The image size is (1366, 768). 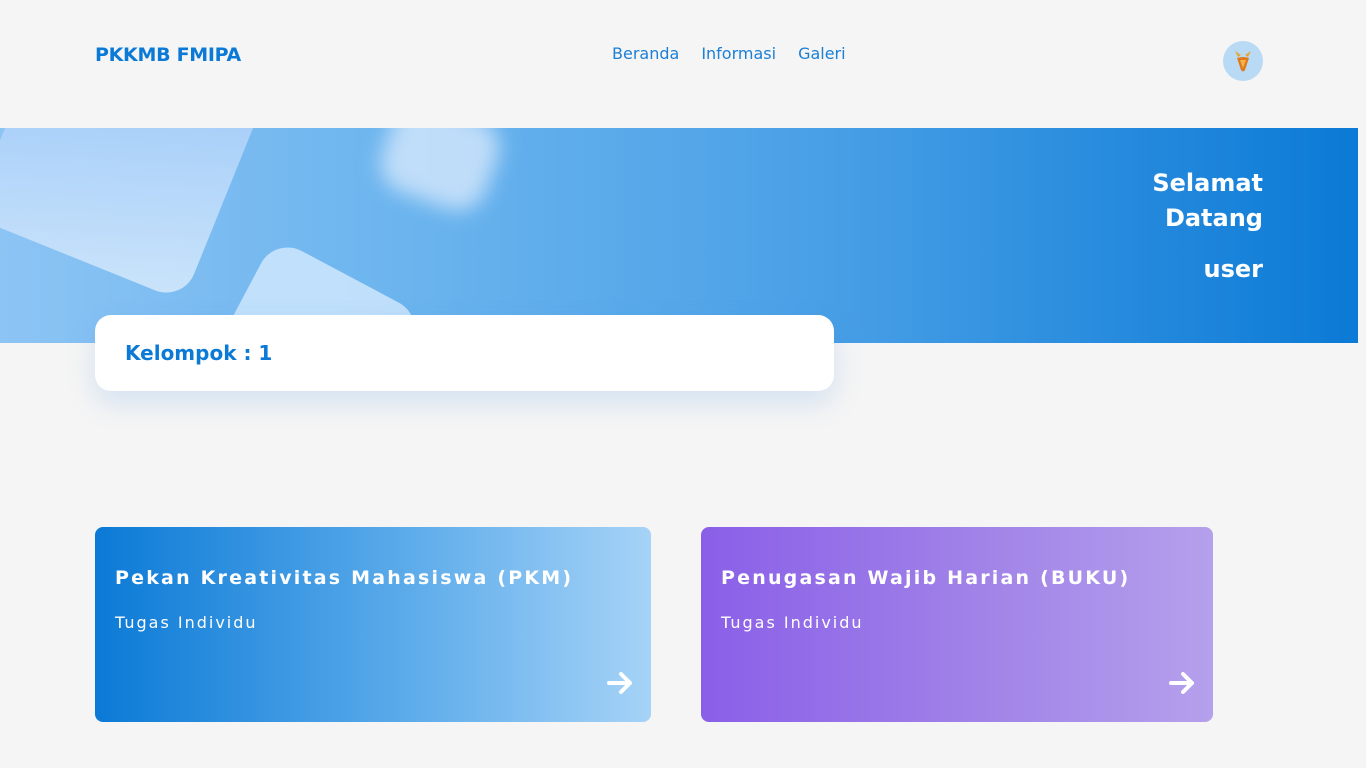 I want to click on username: user, so click(x=1233, y=269).